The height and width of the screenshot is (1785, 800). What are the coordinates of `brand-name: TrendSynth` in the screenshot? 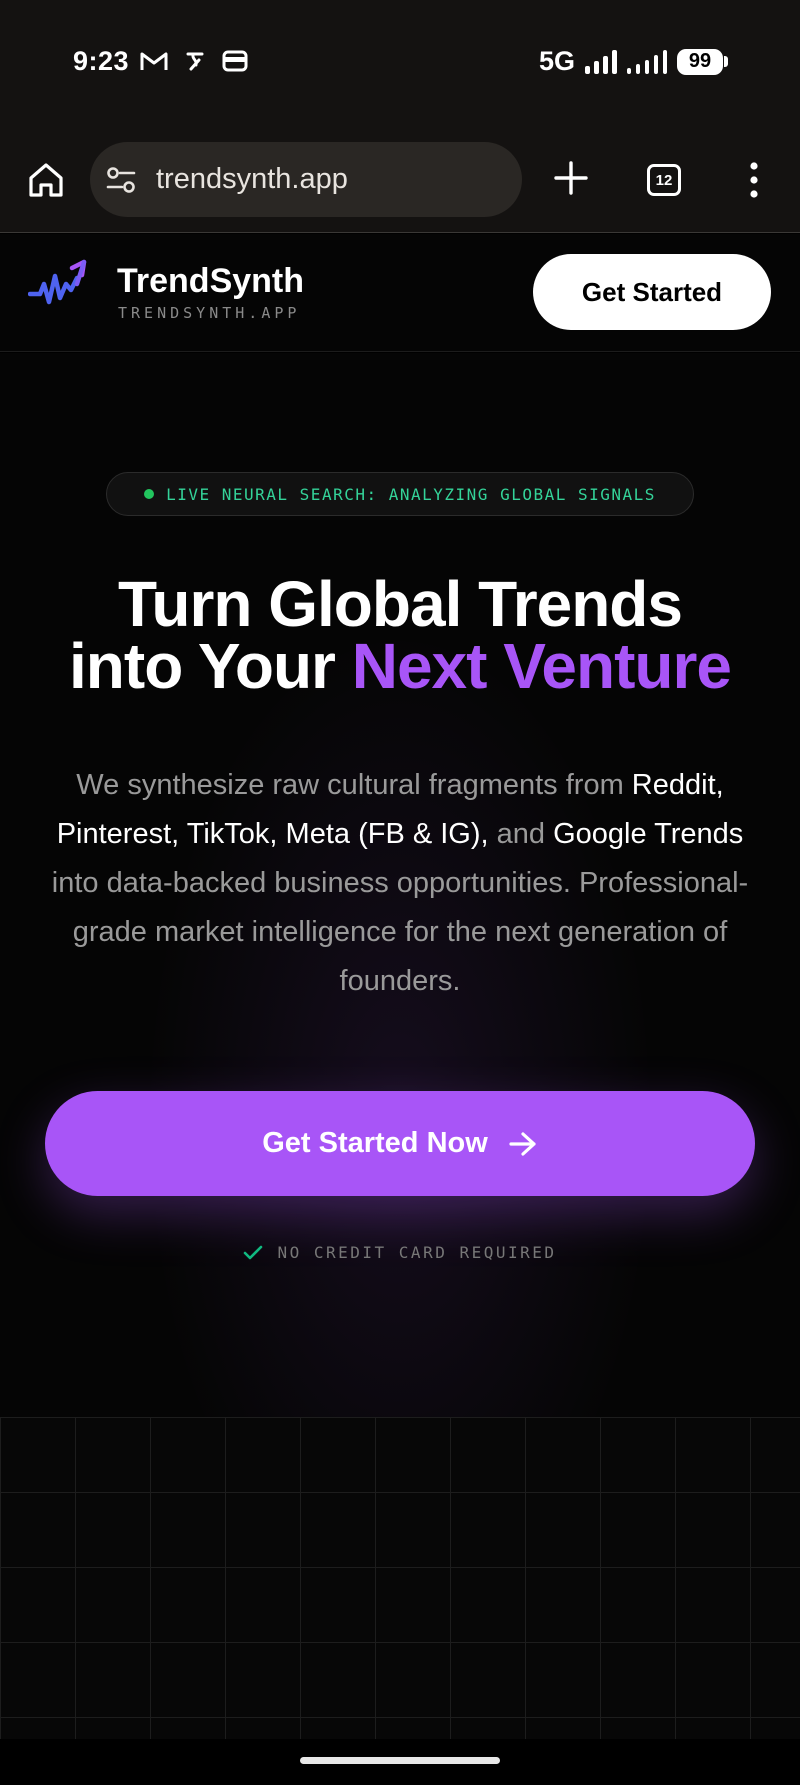 It's located at (210, 281).